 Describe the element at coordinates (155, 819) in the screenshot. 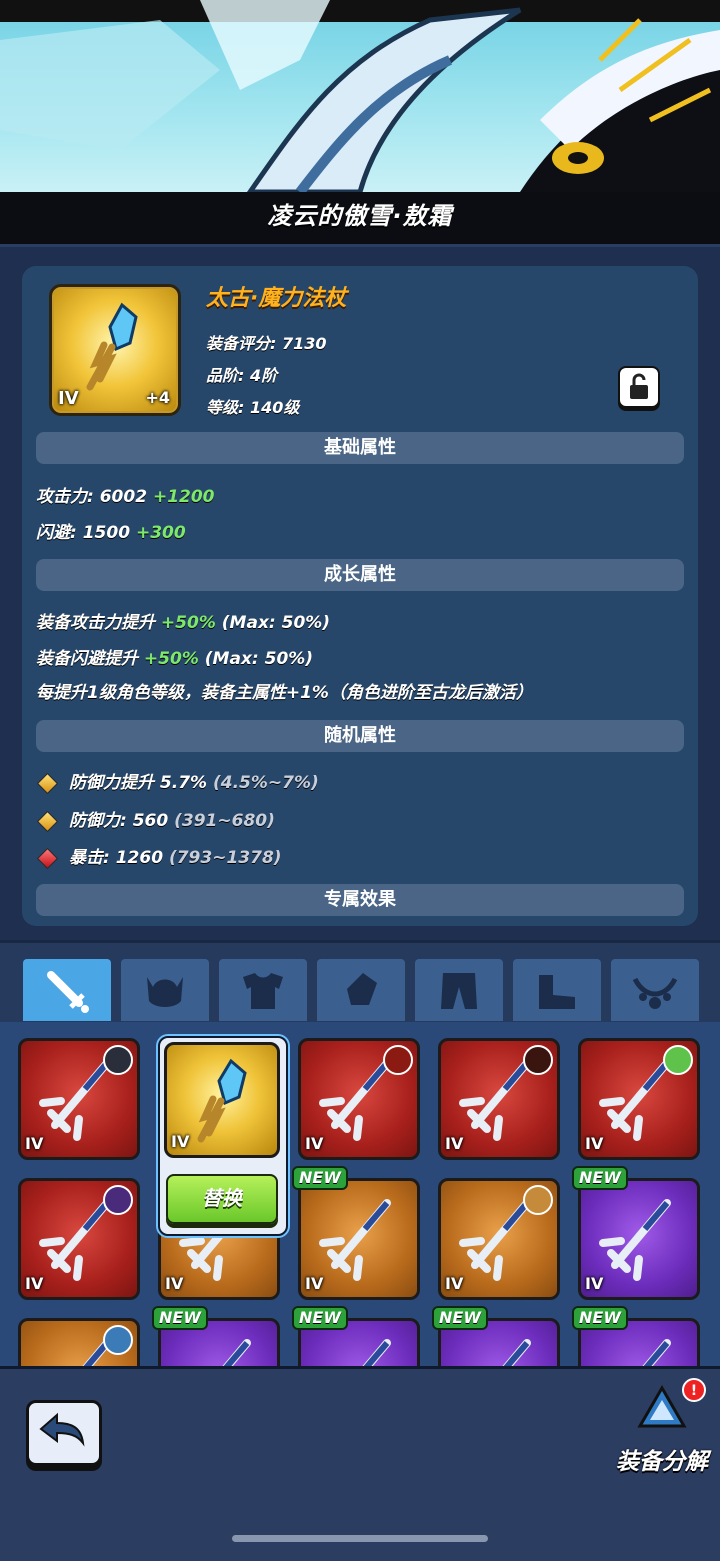

I see `random-attr-defense: 防御力: 560 (391~680)` at that location.